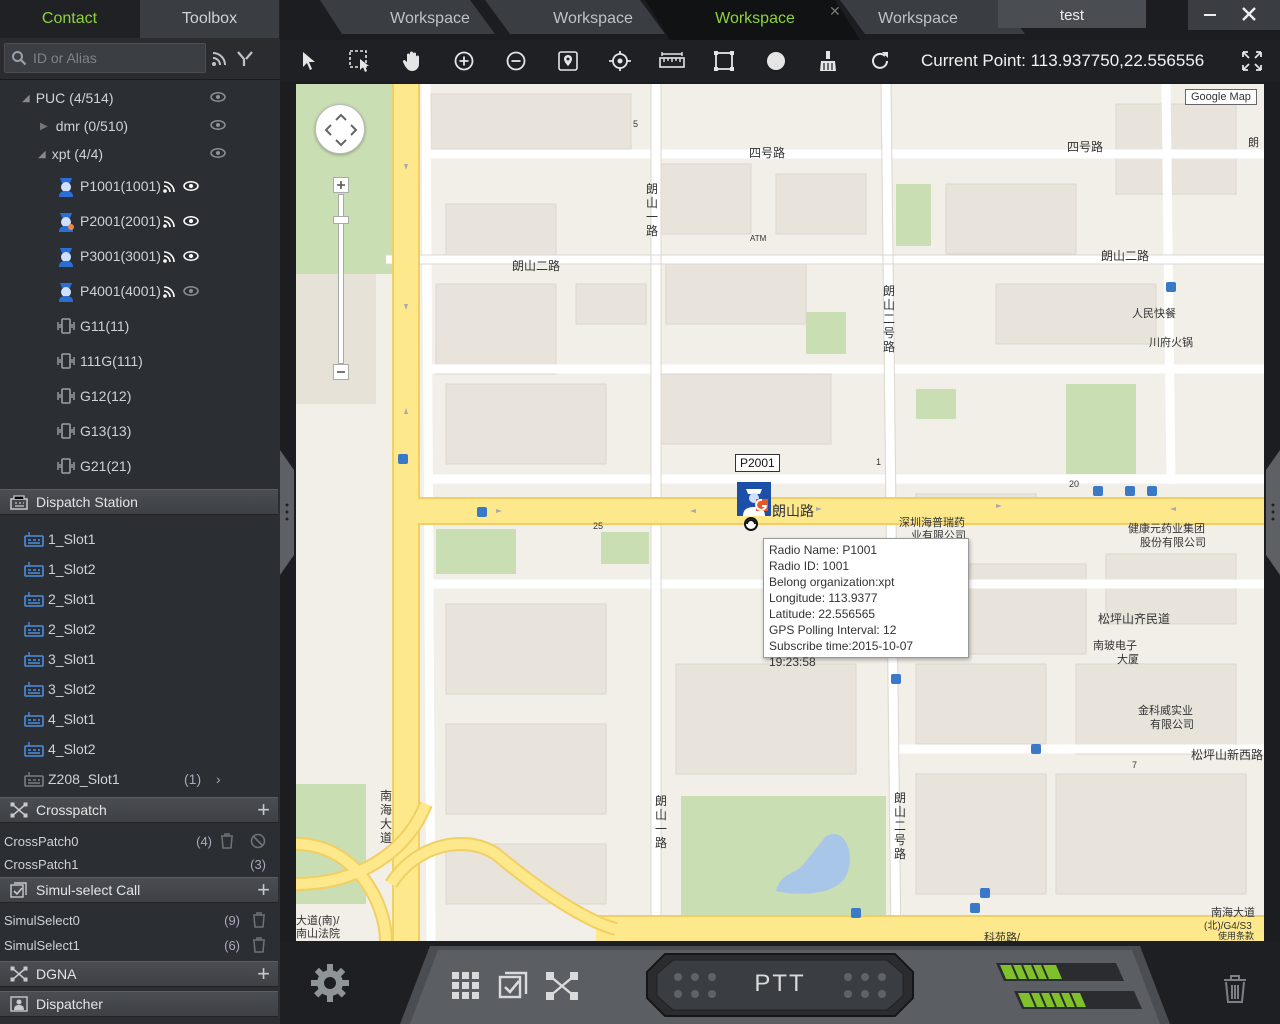 This screenshot has height=1024, width=1280. Describe the element at coordinates (430, 19) in the screenshot. I see `tab-workspace-1: Workspace` at that location.